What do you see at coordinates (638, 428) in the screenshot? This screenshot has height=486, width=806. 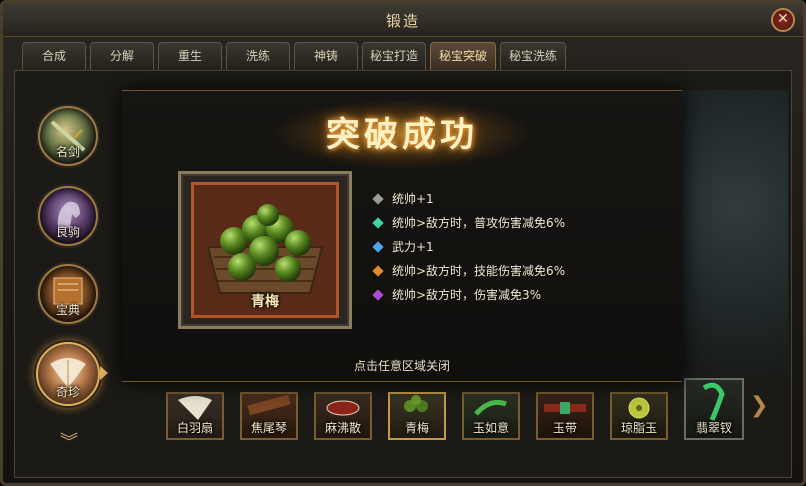 I see `item-label: 琼脂玉` at bounding box center [638, 428].